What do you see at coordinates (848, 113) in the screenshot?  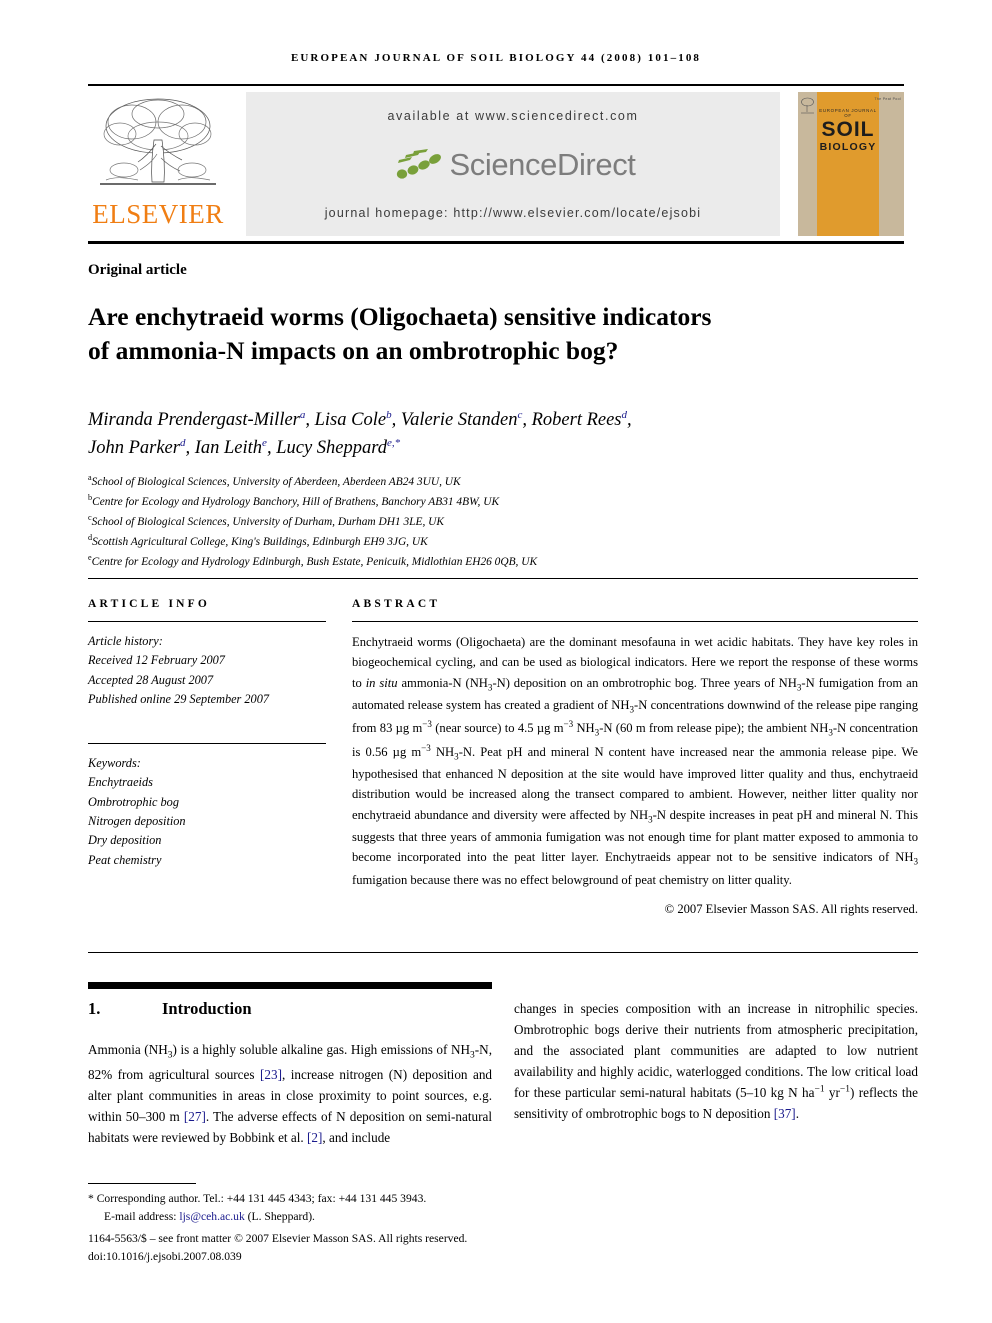 I see `cover-journal-line: EUROPEAN JOURNAL OF` at bounding box center [848, 113].